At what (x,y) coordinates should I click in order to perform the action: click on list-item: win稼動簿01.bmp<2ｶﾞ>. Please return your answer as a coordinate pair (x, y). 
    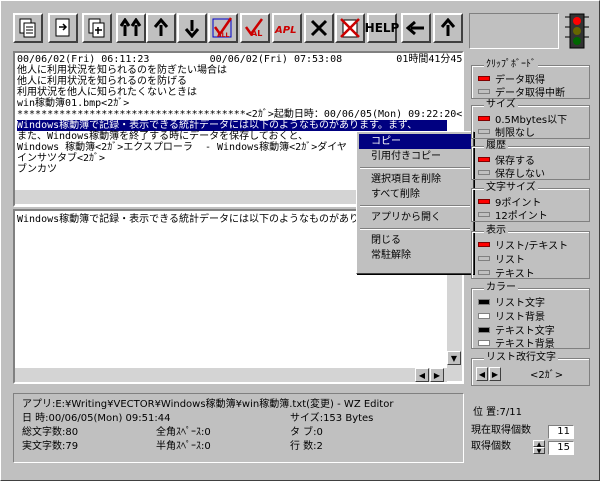
    Looking at the image, I should click on (232, 103).